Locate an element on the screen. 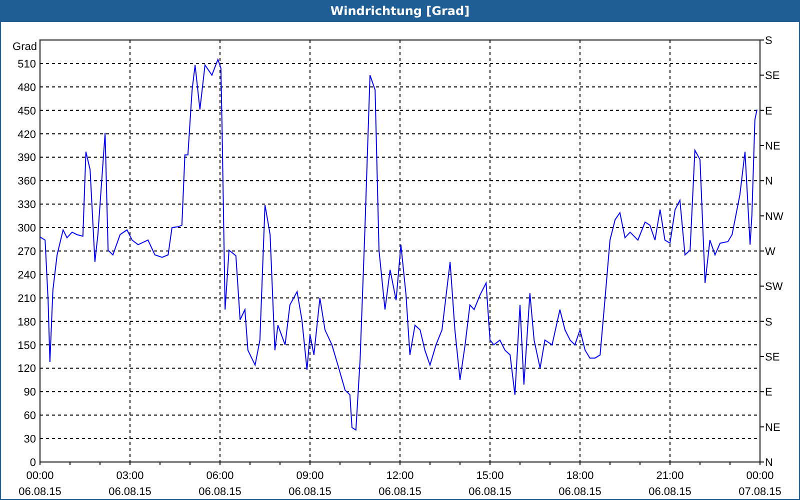  compass-label: NW is located at coordinates (774, 216).